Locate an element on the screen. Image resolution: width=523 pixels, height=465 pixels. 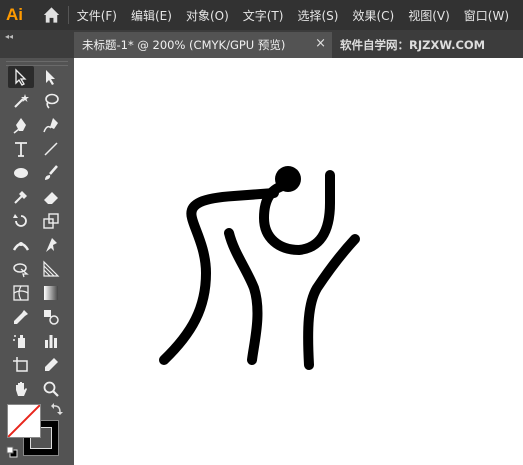
magic-wand-tool-icon is located at coordinates (21, 101).